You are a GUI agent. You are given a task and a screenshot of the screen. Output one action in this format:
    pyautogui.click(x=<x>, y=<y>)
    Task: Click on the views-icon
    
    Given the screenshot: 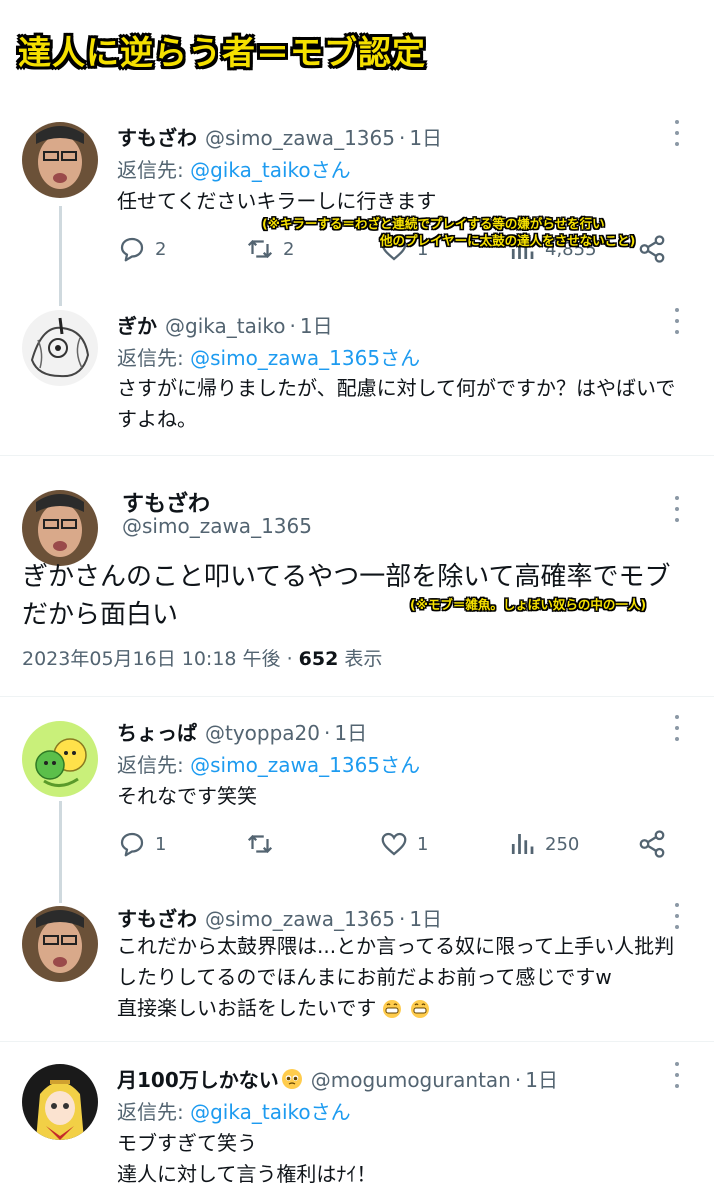 What is the action you would take?
    pyautogui.click(x=522, y=844)
    